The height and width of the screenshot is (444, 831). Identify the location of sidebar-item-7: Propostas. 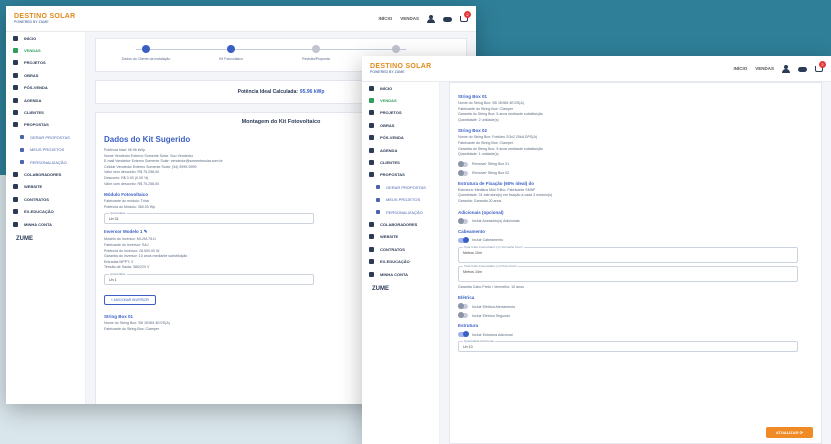
(45, 125).